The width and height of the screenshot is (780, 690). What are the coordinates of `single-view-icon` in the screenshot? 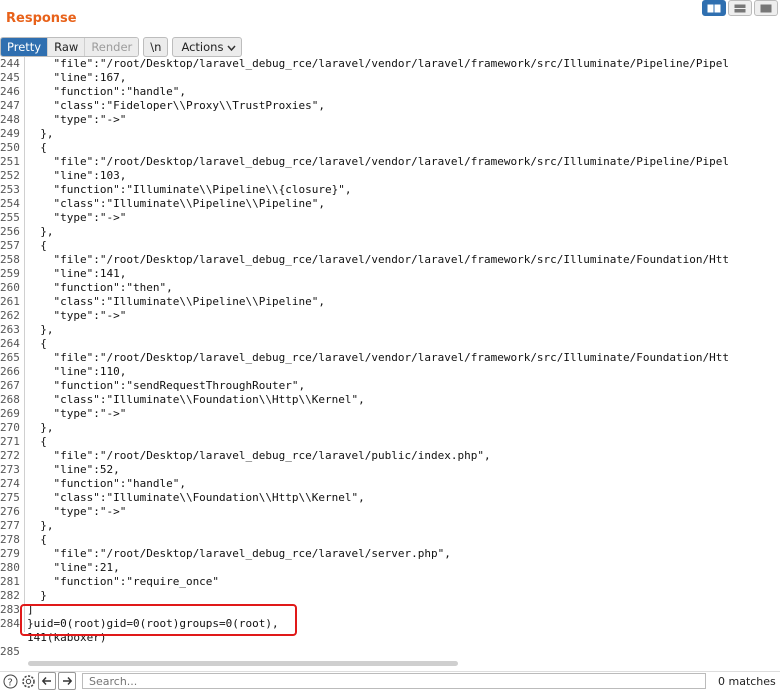 It's located at (766, 8).